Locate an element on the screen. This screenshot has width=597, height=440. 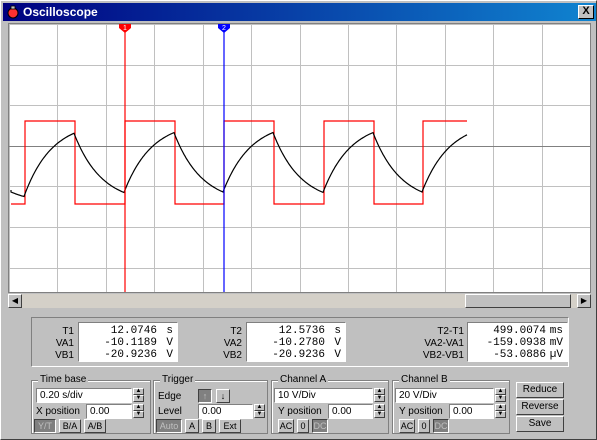
channel-b-scale-spinner: ▲ ▼ is located at coordinates (500, 395).